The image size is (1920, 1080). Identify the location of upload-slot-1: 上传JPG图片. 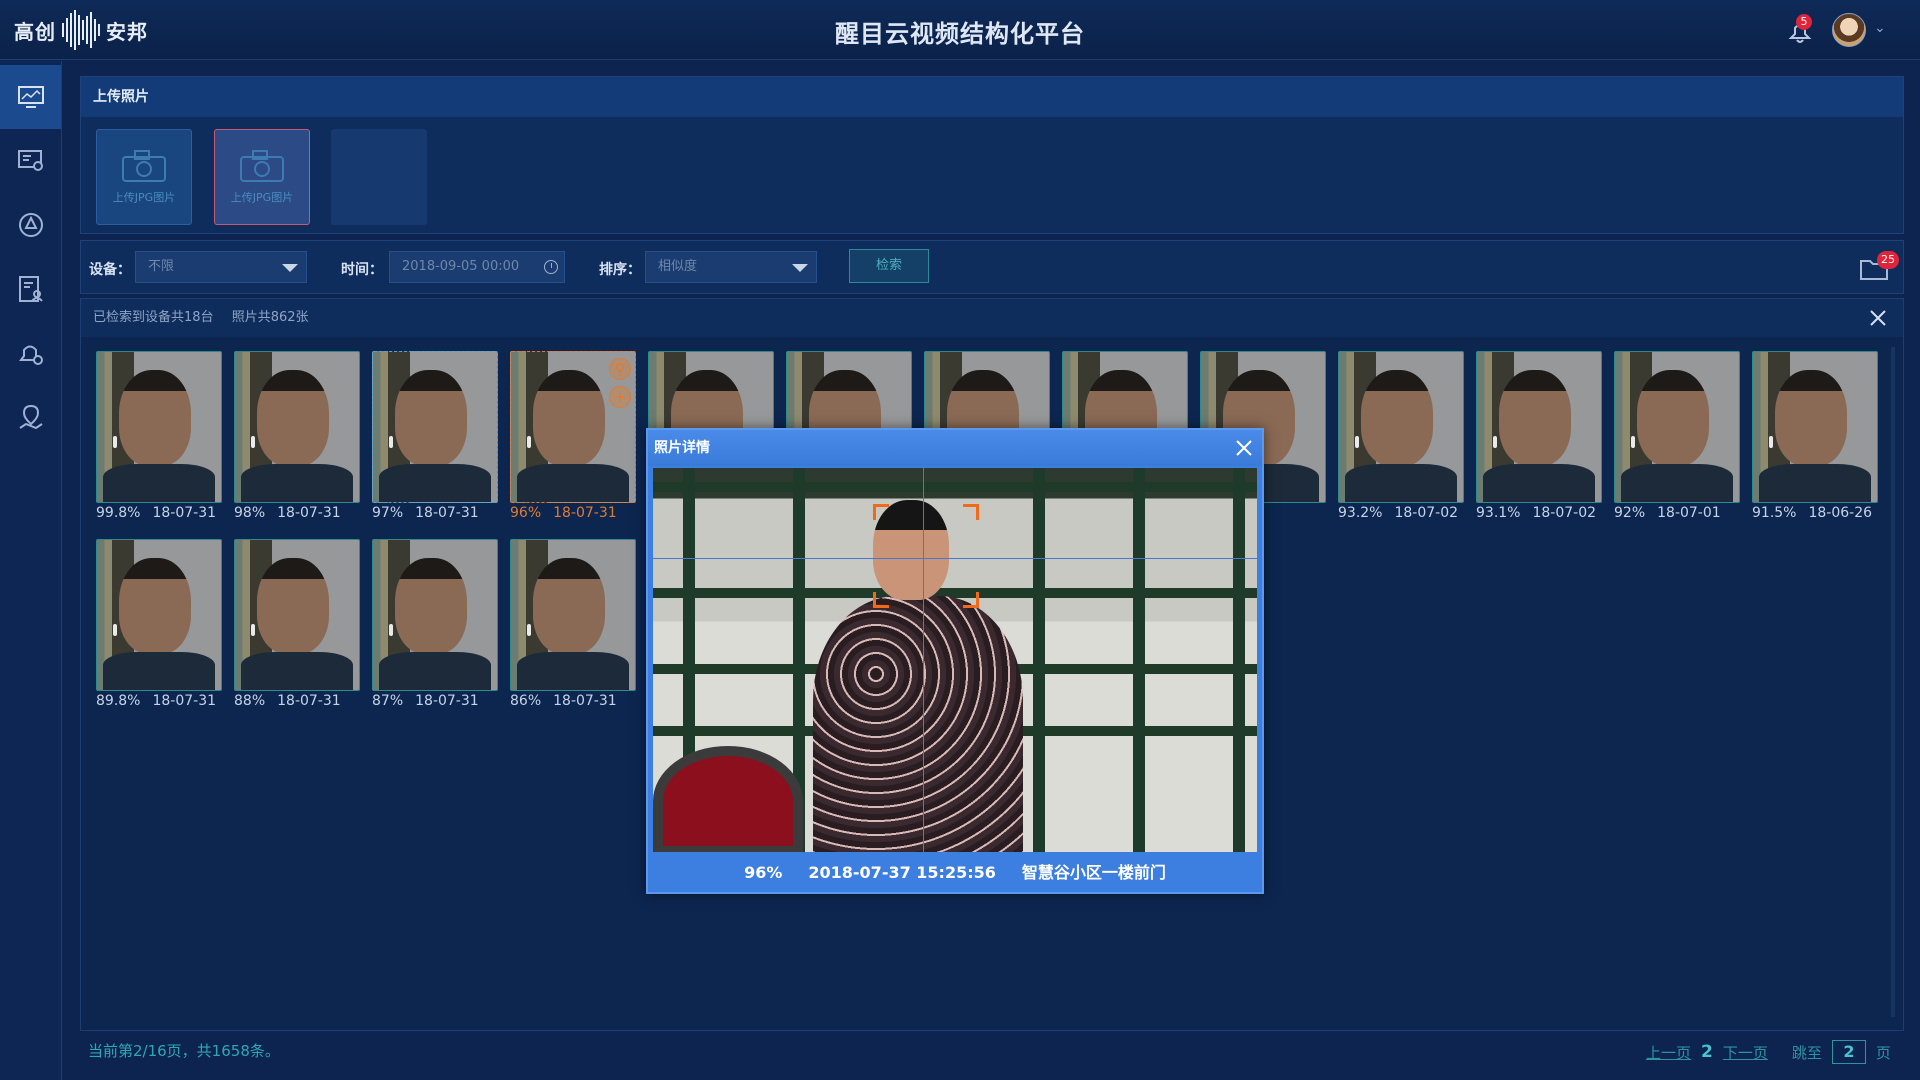
(144, 177).